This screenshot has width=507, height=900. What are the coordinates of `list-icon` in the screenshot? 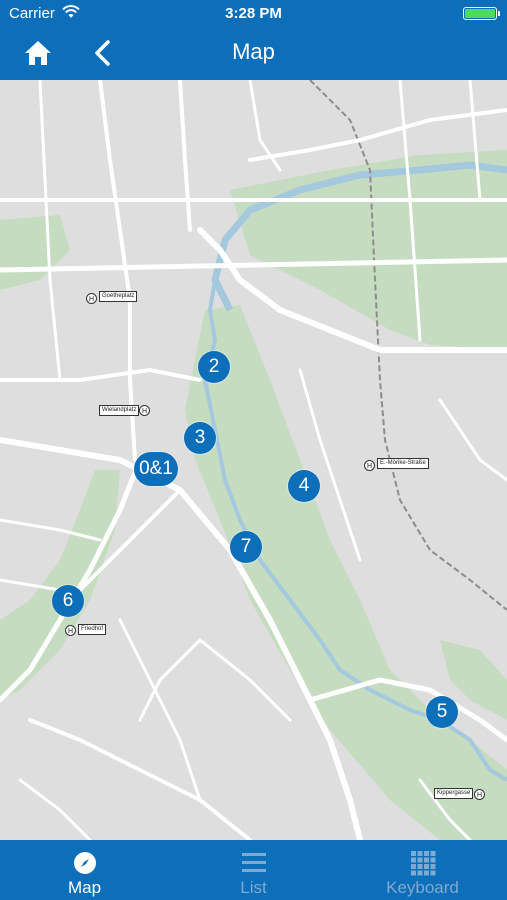 It's located at (253, 862).